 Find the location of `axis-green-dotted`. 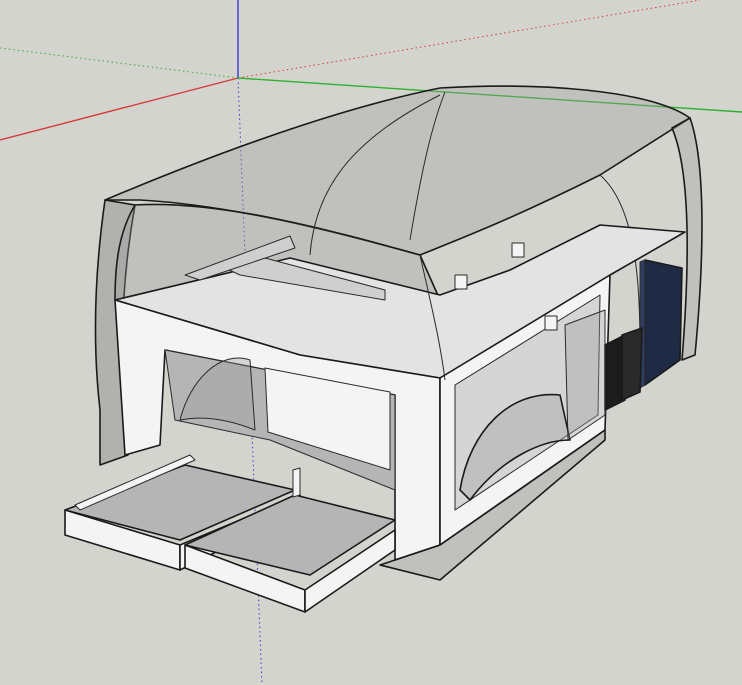

axis-green-dotted is located at coordinates (119, 63).